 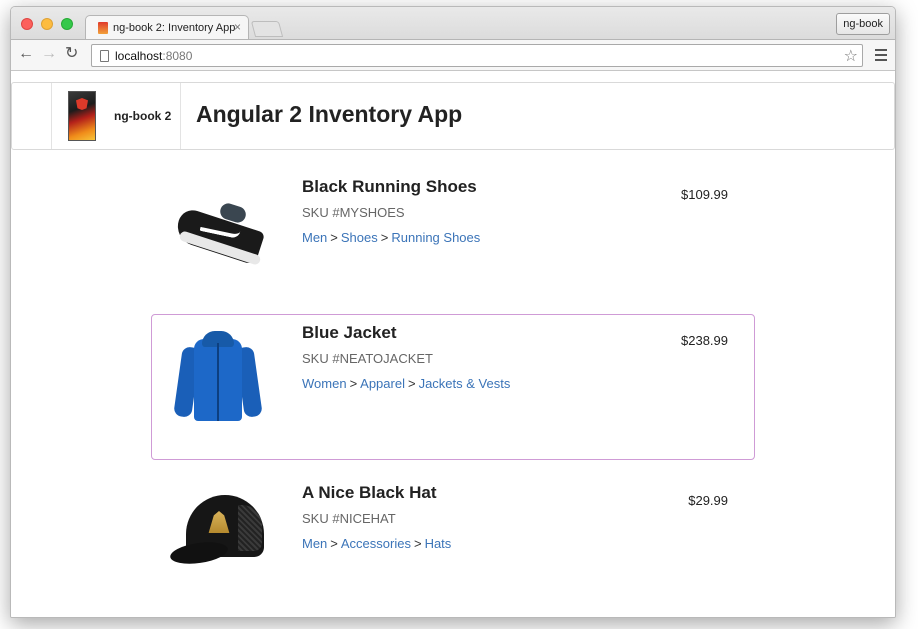 What do you see at coordinates (177, 55) in the screenshot?
I see `url-port: :8080` at bounding box center [177, 55].